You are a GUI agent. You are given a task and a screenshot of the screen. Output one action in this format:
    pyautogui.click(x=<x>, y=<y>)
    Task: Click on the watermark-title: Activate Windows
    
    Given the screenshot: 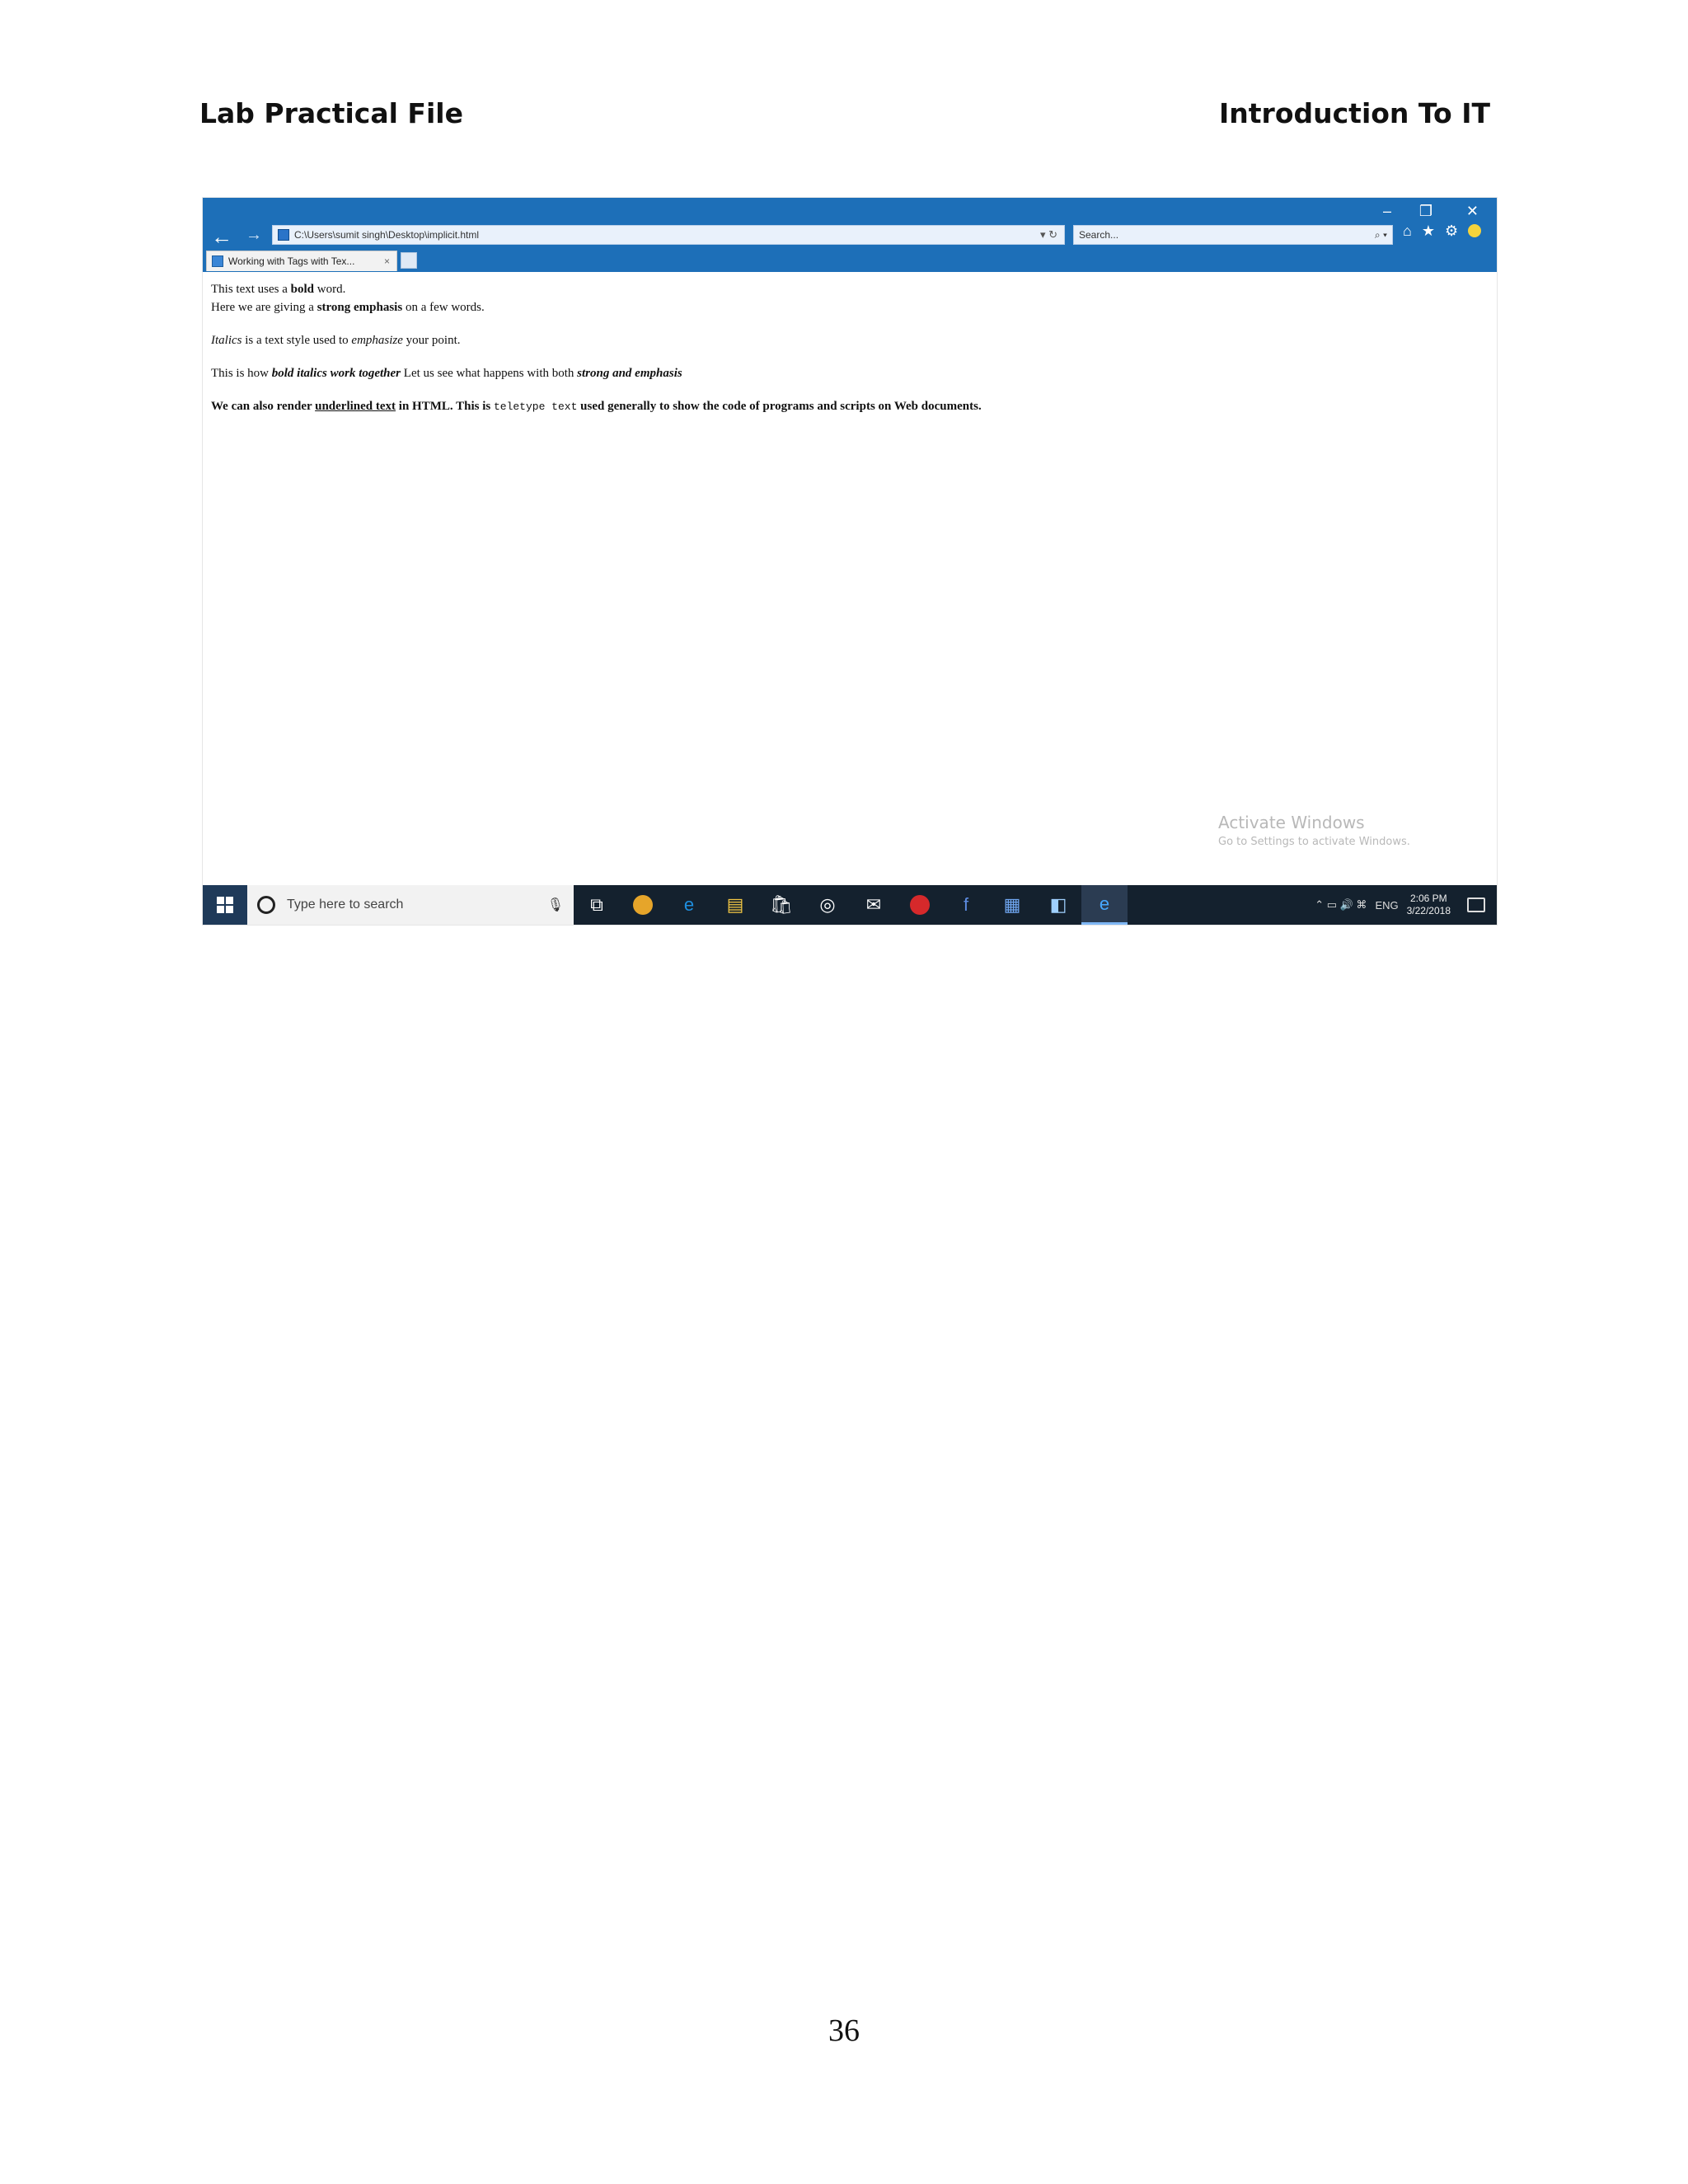 What is the action you would take?
    pyautogui.click(x=1291, y=822)
    